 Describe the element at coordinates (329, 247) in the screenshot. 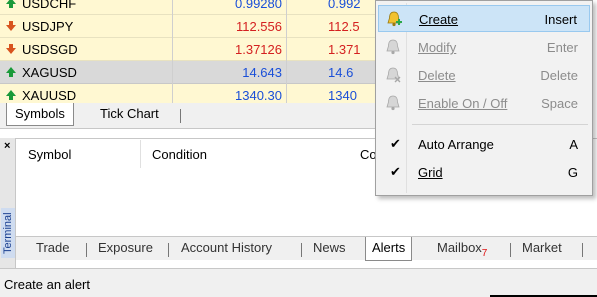

I see `tab-news: News` at that location.